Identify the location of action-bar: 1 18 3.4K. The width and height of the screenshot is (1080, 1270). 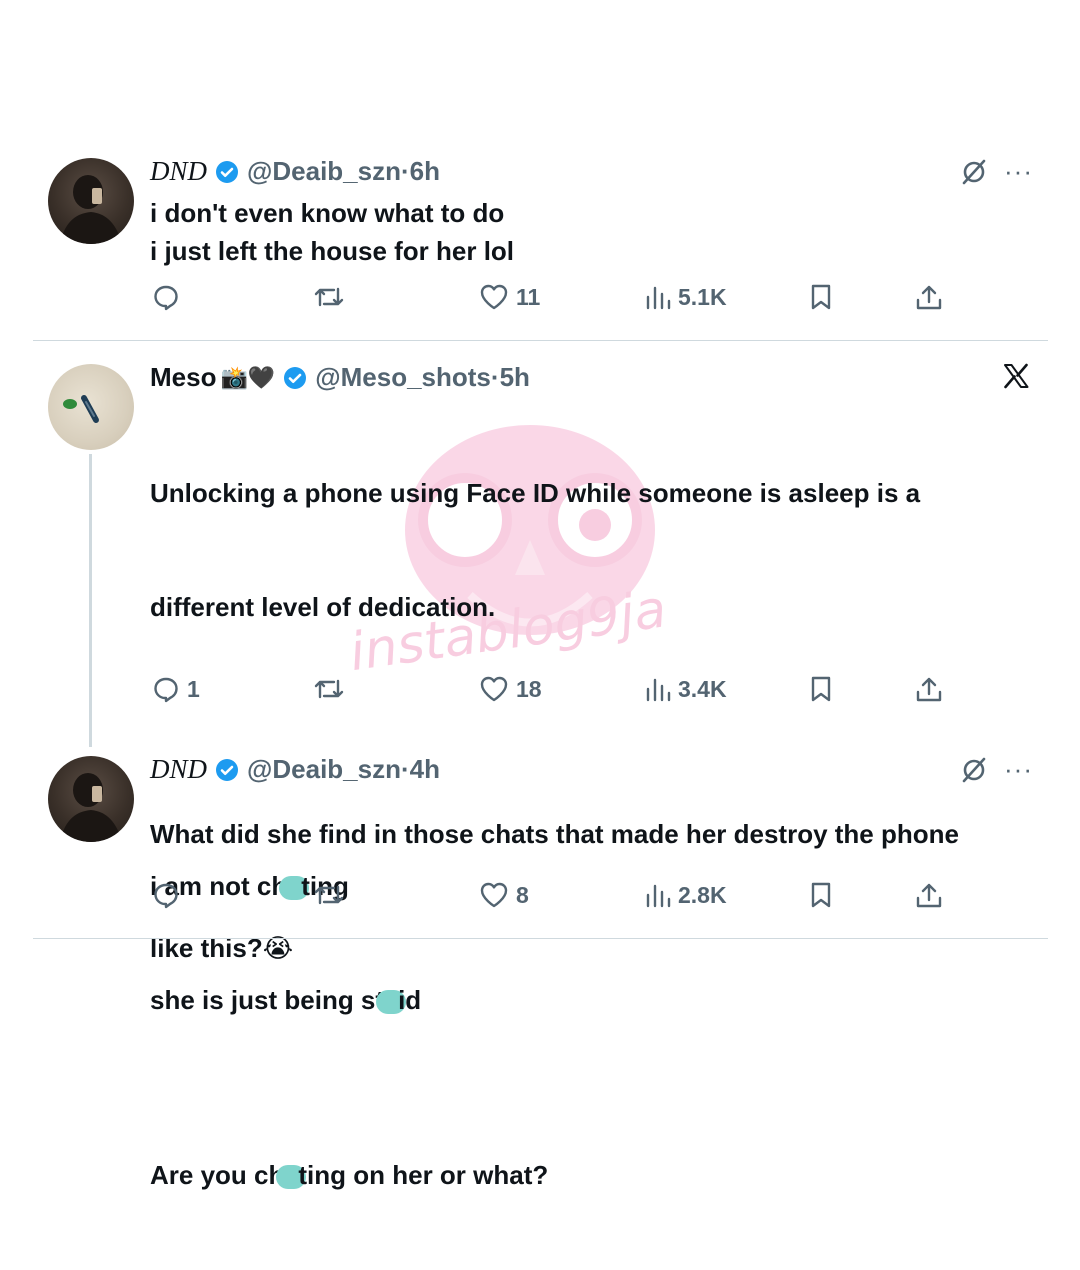
(540, 692).